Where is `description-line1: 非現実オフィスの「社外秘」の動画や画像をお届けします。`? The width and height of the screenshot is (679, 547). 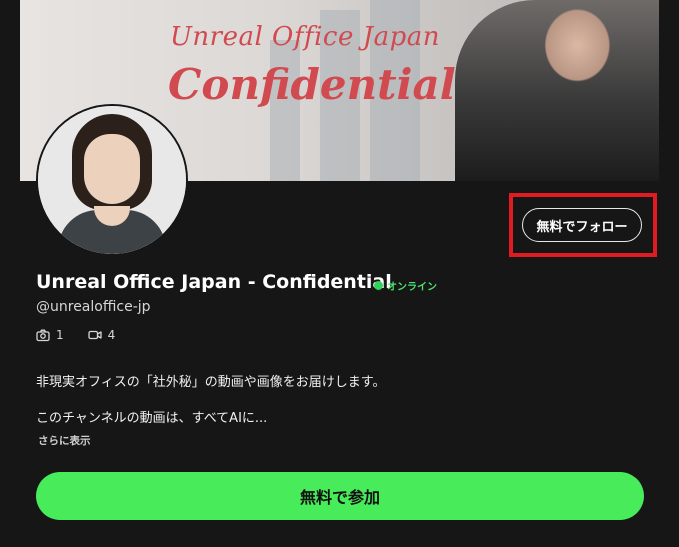
description-line1: 非現実オフィスの「社外秘」の動画や画像をお届けします。 is located at coordinates (211, 382).